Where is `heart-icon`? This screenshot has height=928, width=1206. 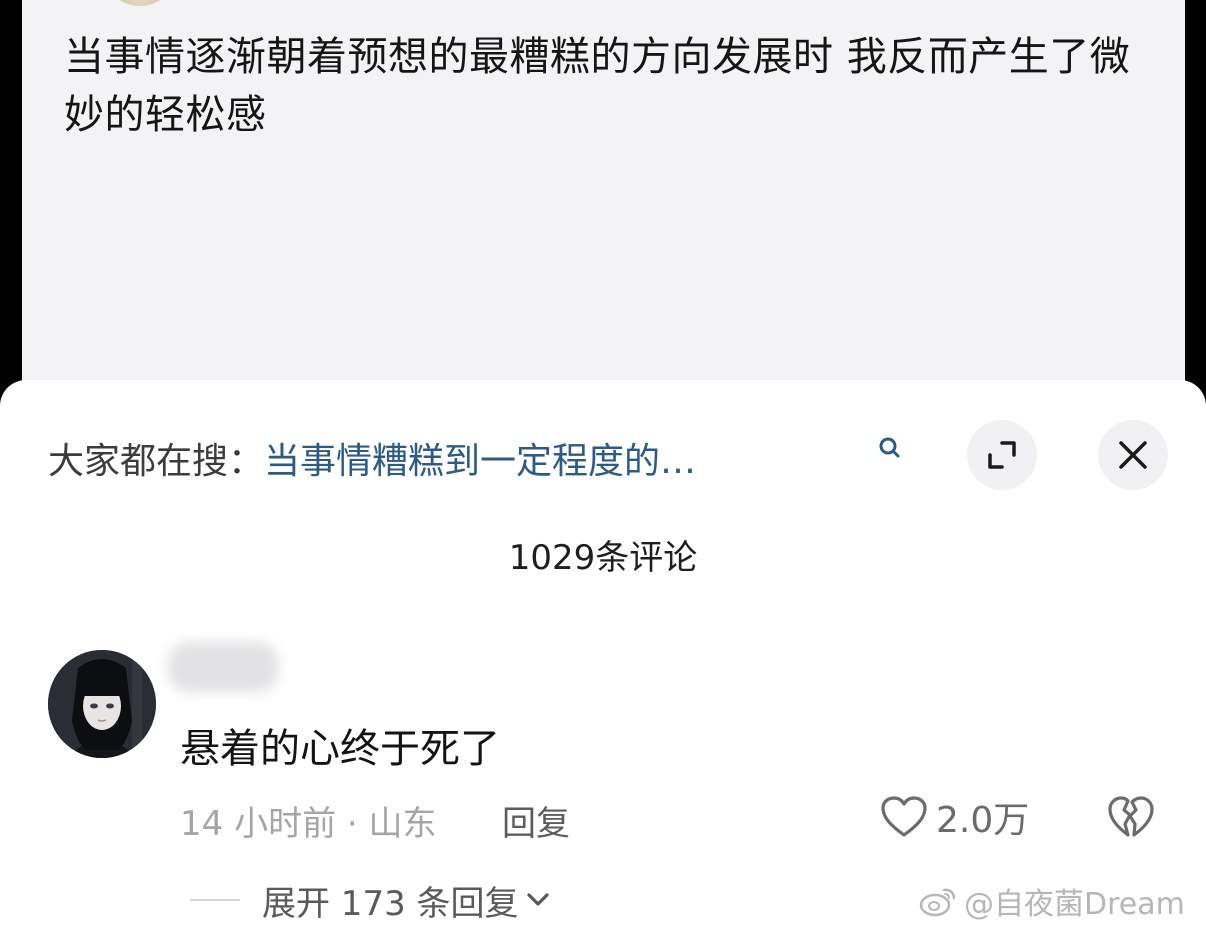
heart-icon is located at coordinates (904, 816).